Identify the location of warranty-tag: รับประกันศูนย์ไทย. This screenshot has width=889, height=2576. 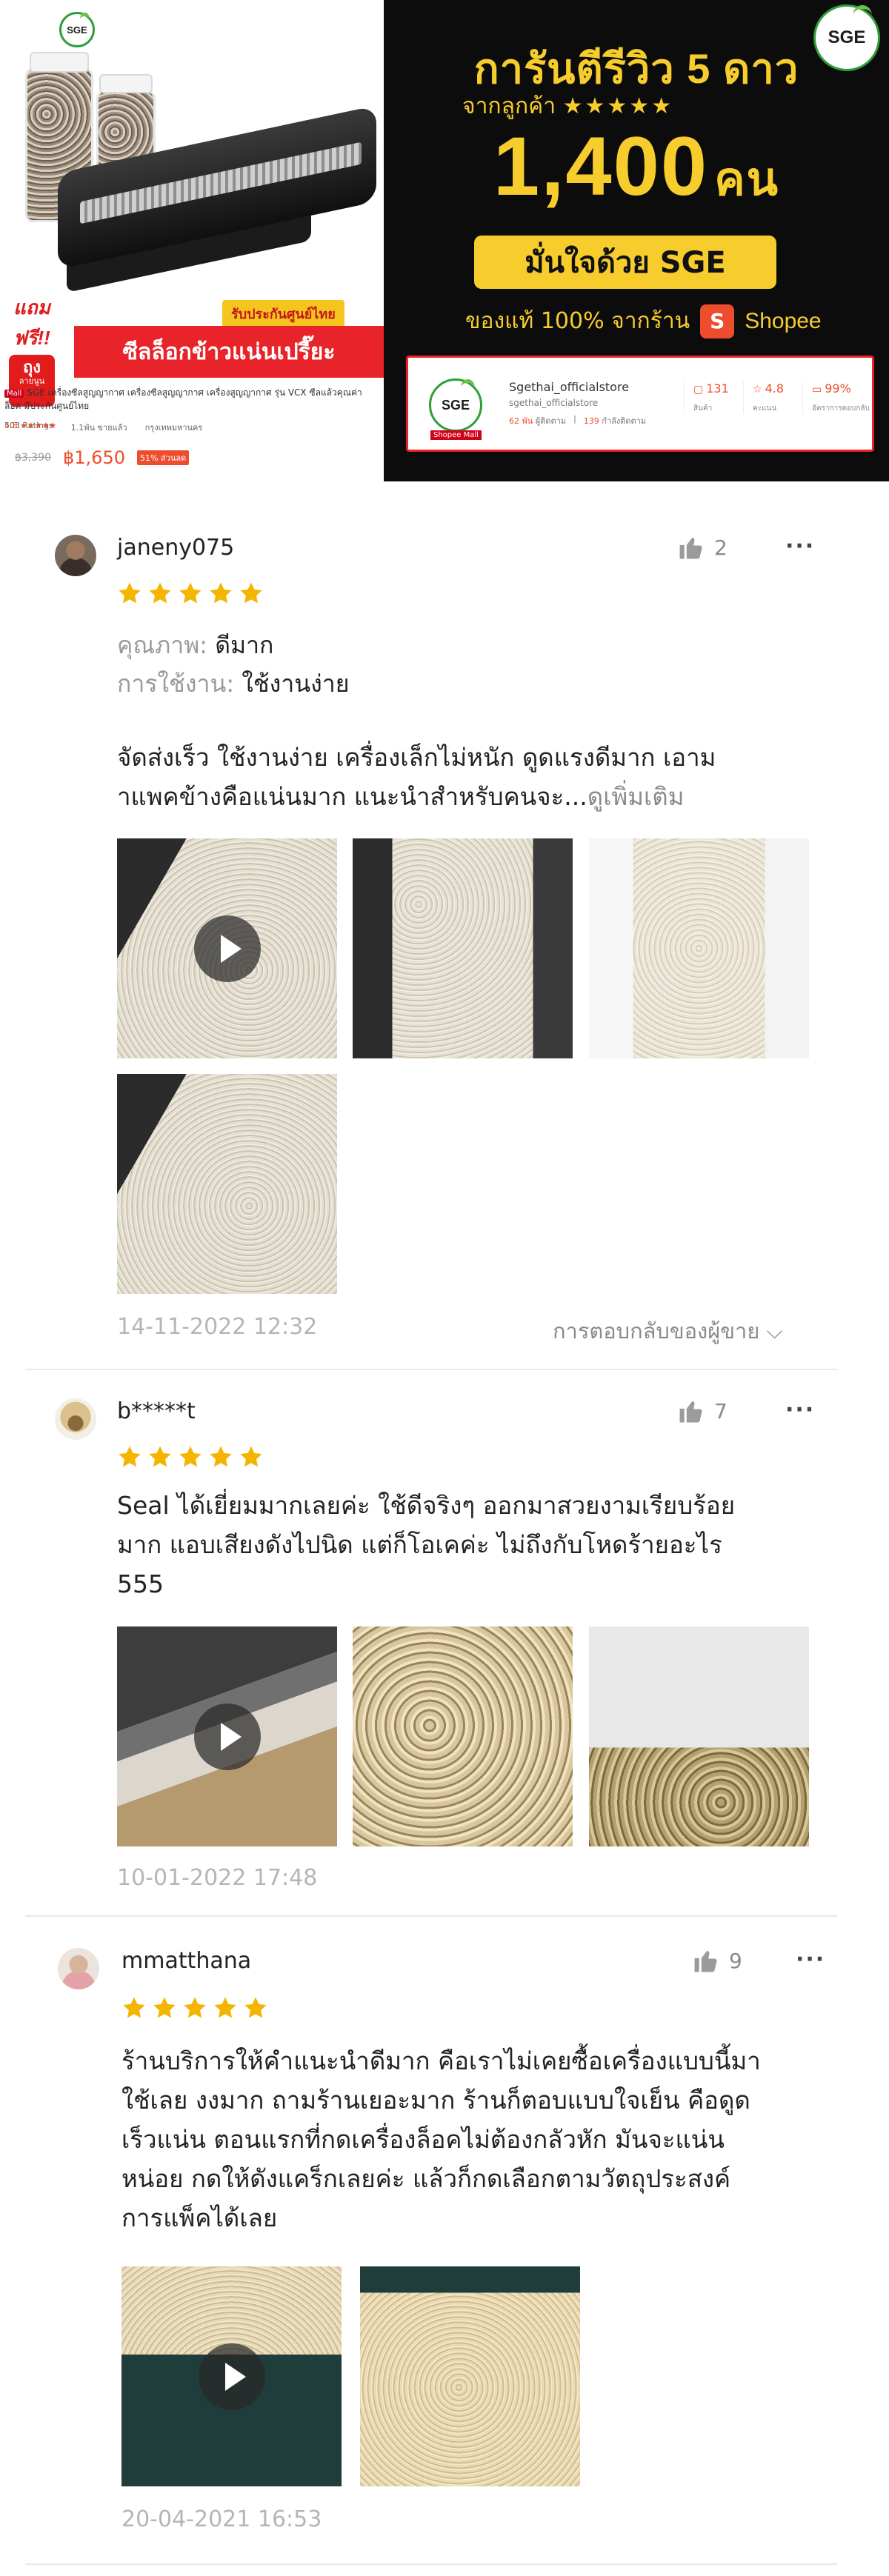
(283, 313).